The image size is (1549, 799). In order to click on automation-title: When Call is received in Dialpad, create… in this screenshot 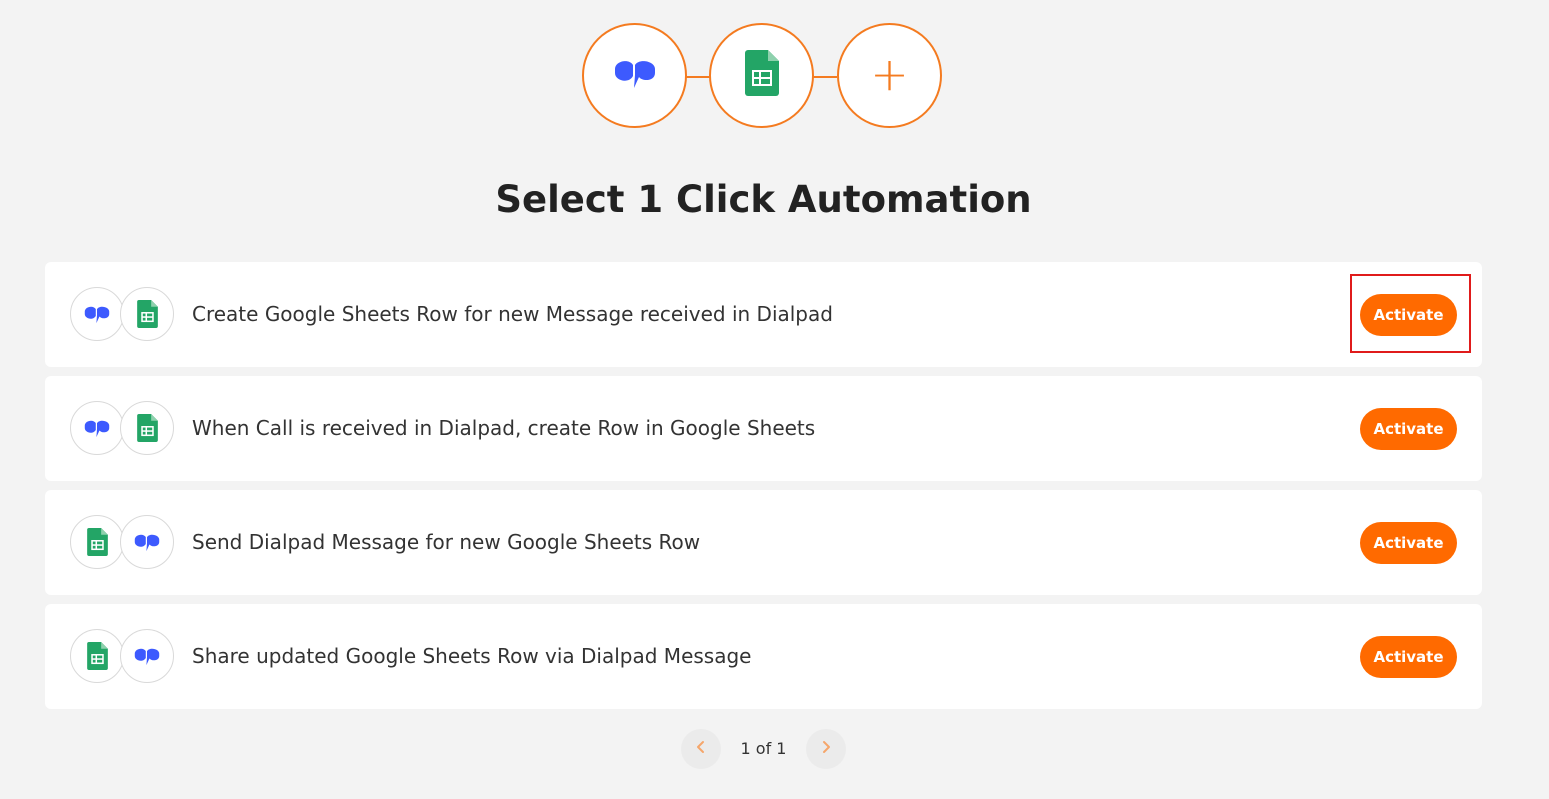, I will do `click(504, 428)`.